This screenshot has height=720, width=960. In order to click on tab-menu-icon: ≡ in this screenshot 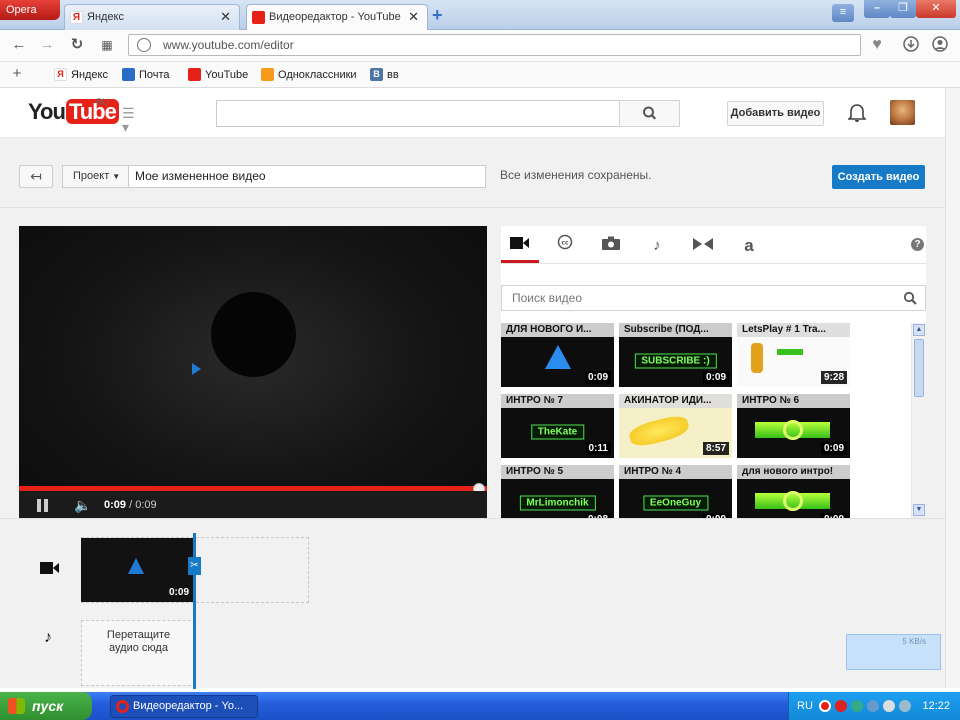, I will do `click(843, 13)`.